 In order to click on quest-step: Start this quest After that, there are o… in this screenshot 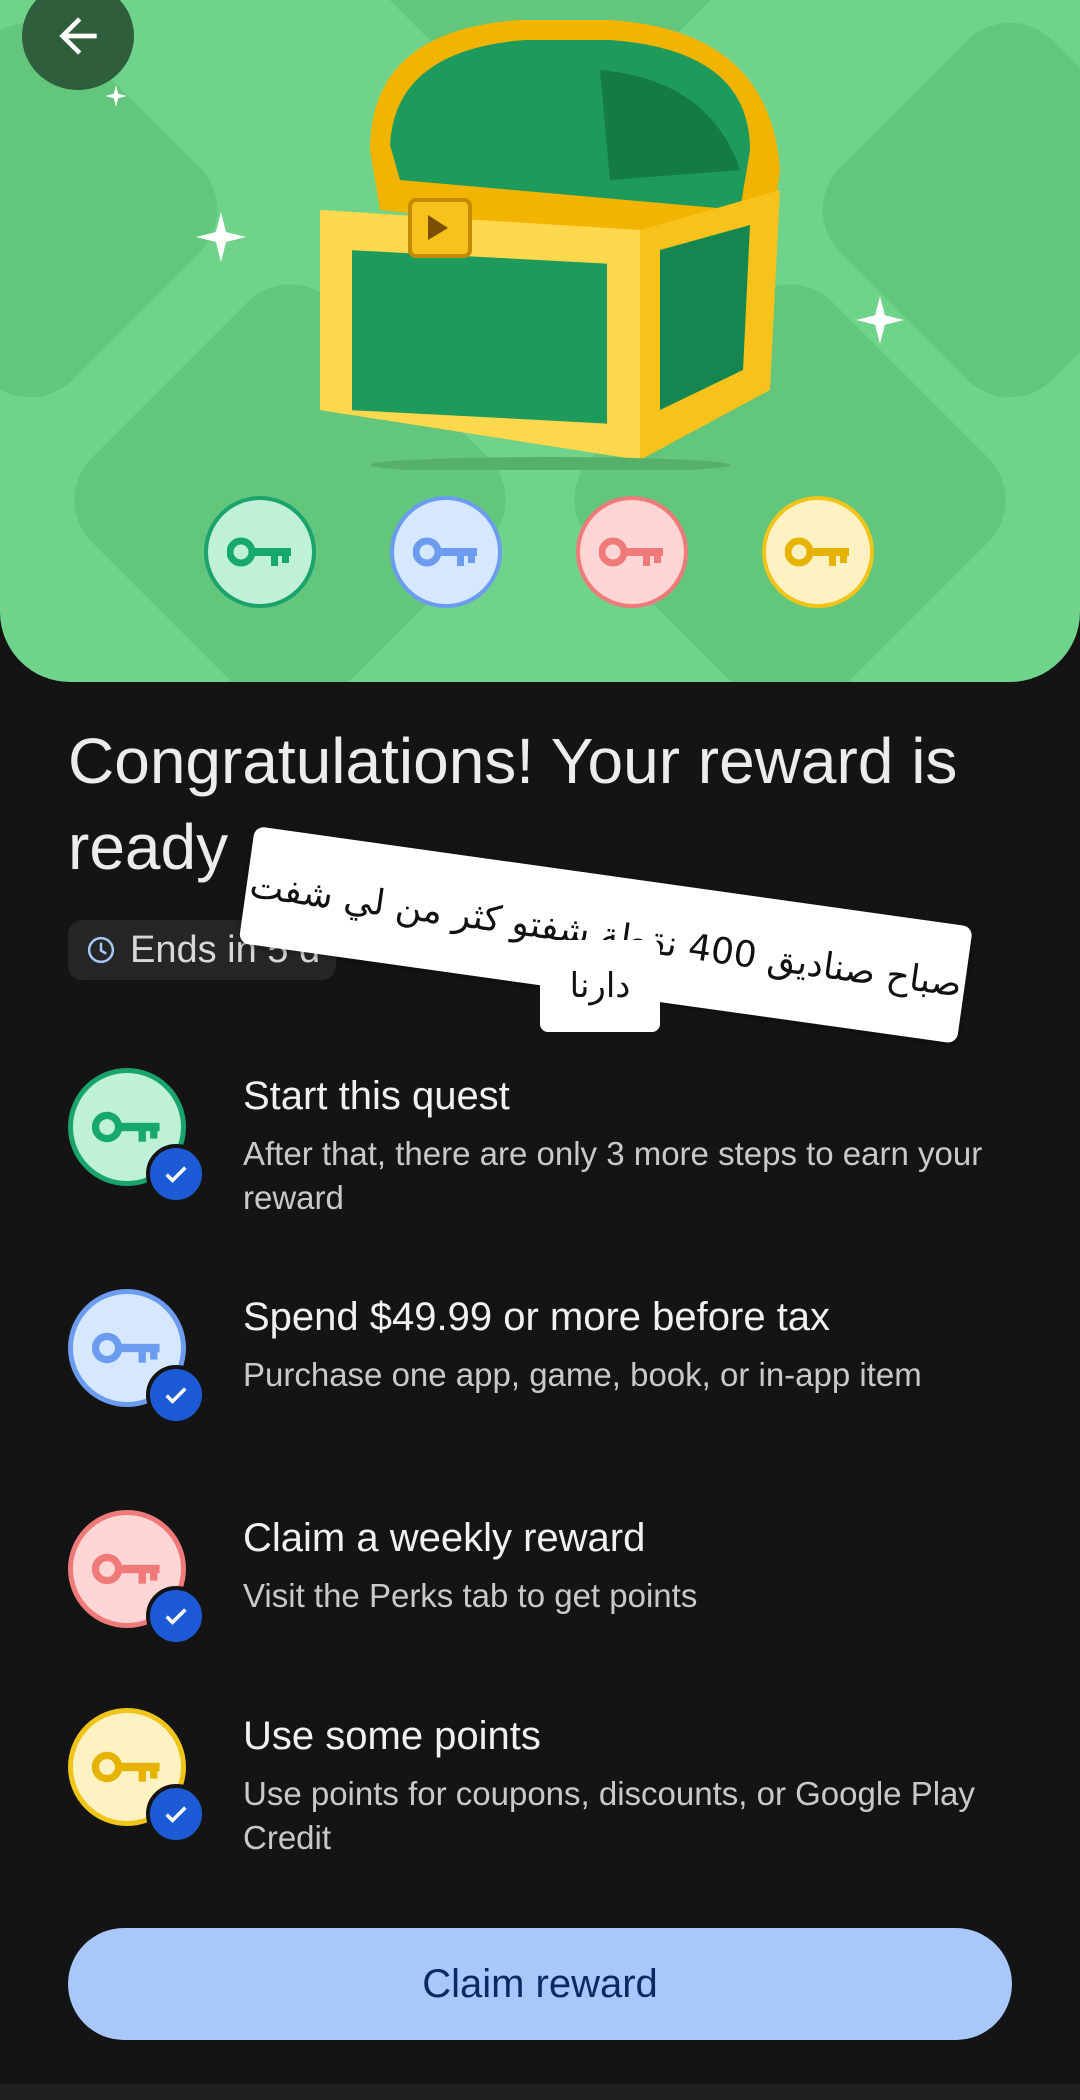, I will do `click(548, 1153)`.